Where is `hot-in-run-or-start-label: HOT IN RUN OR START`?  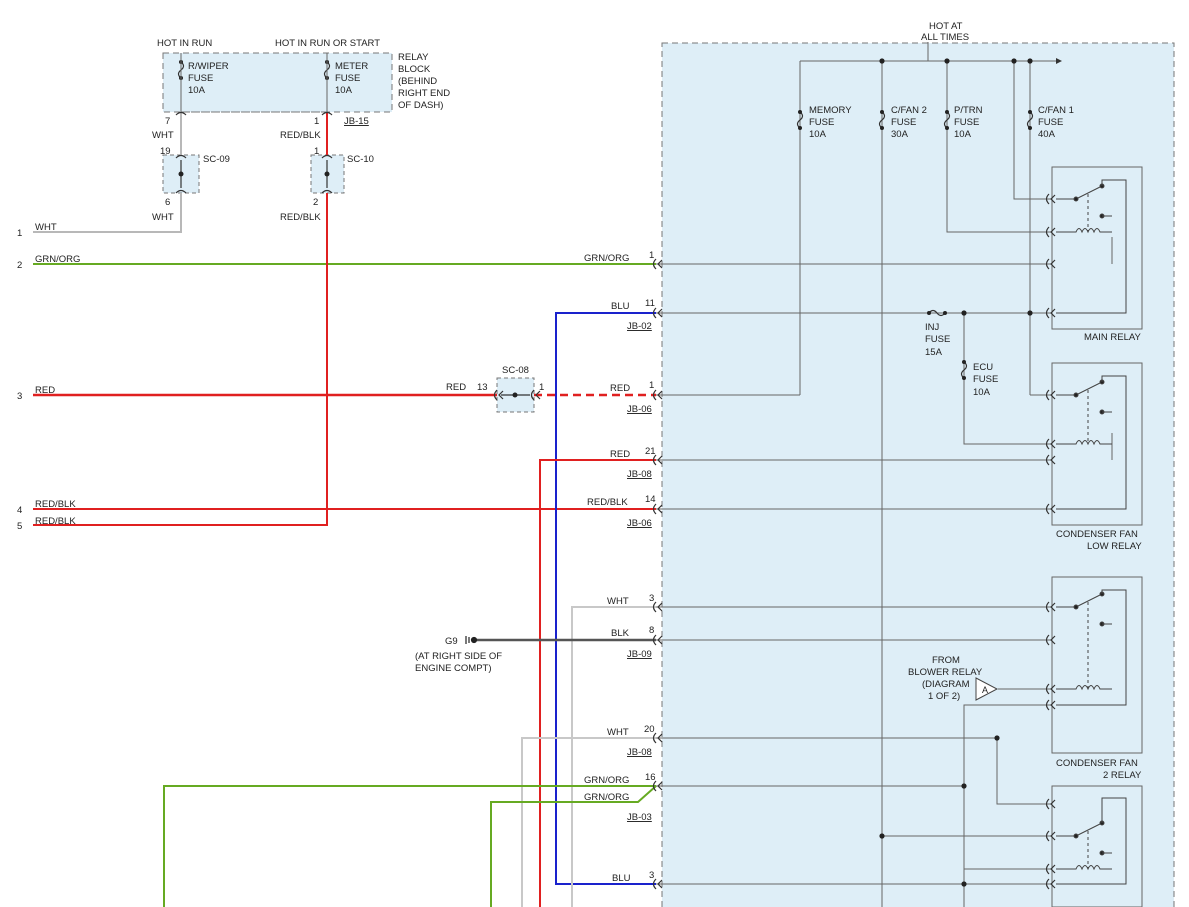 hot-in-run-or-start-label: HOT IN RUN OR START is located at coordinates (327, 43).